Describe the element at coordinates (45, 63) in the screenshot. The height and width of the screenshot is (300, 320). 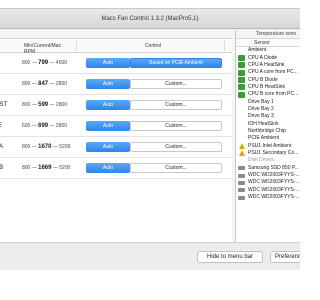
I see `fan-rpm: 800 — 799 — 4500` at that location.